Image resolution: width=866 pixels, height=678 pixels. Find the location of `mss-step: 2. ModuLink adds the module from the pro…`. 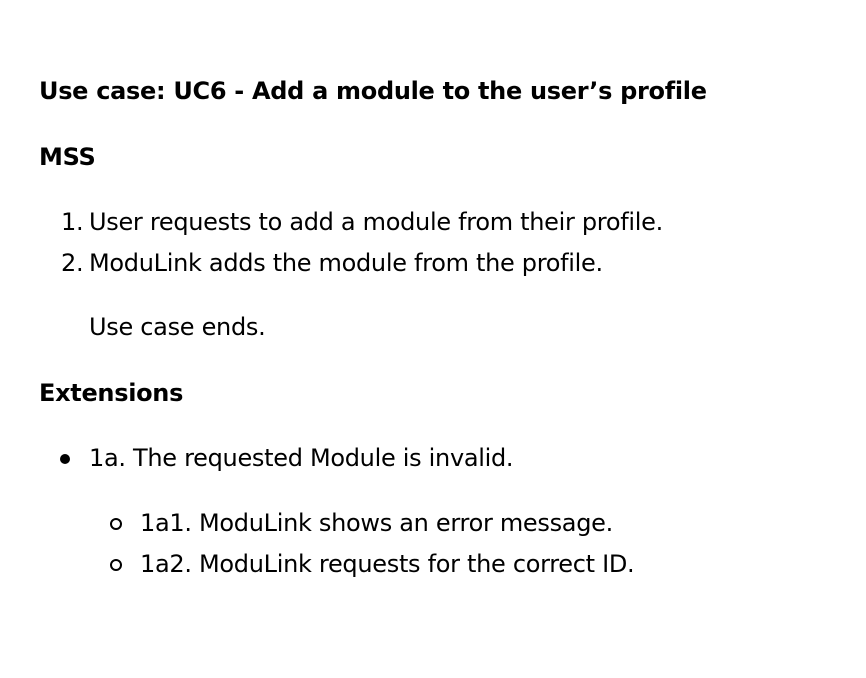

mss-step: 2. ModuLink adds the module from the pro… is located at coordinates (442, 263).